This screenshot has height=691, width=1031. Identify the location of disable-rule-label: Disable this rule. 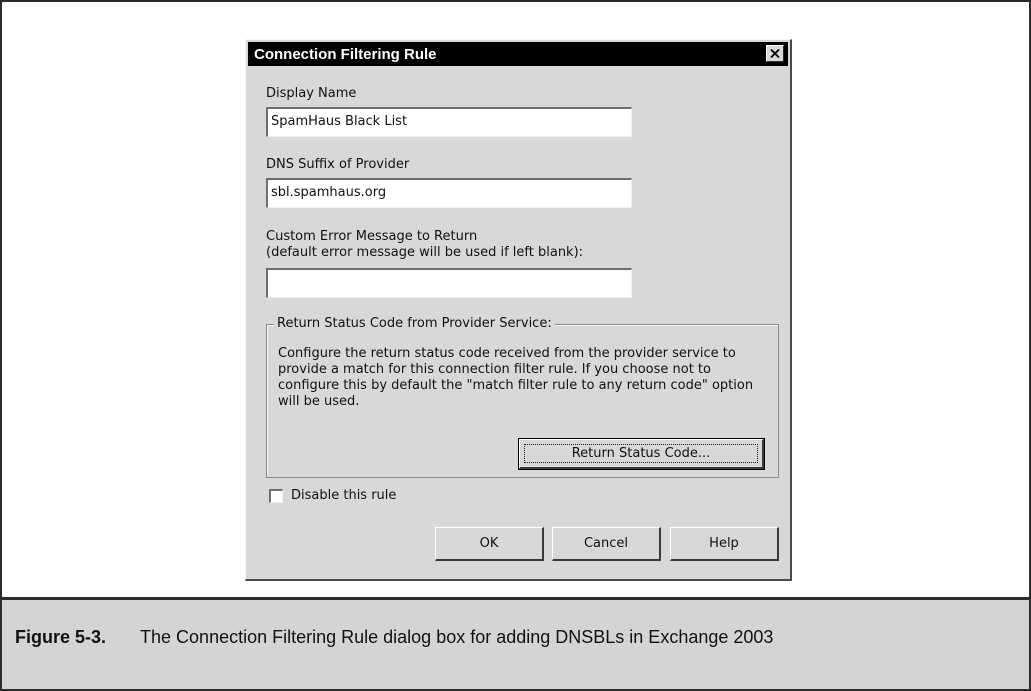
(344, 495).